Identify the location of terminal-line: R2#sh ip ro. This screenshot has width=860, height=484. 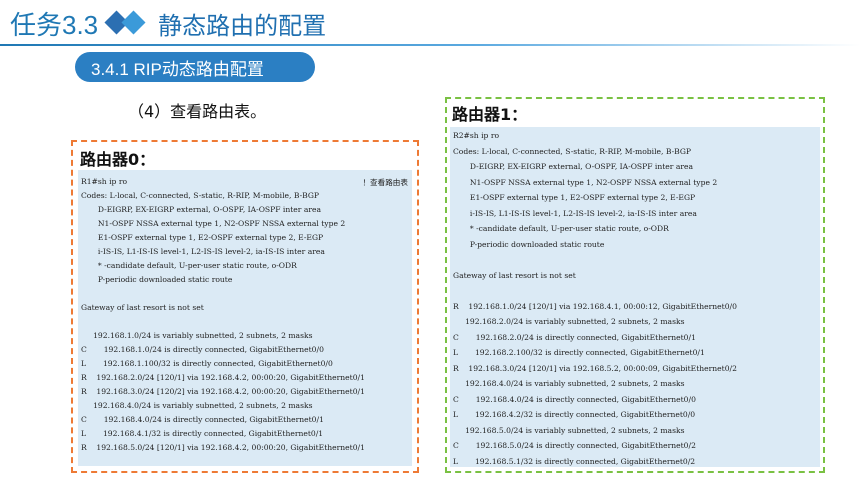
(476, 135).